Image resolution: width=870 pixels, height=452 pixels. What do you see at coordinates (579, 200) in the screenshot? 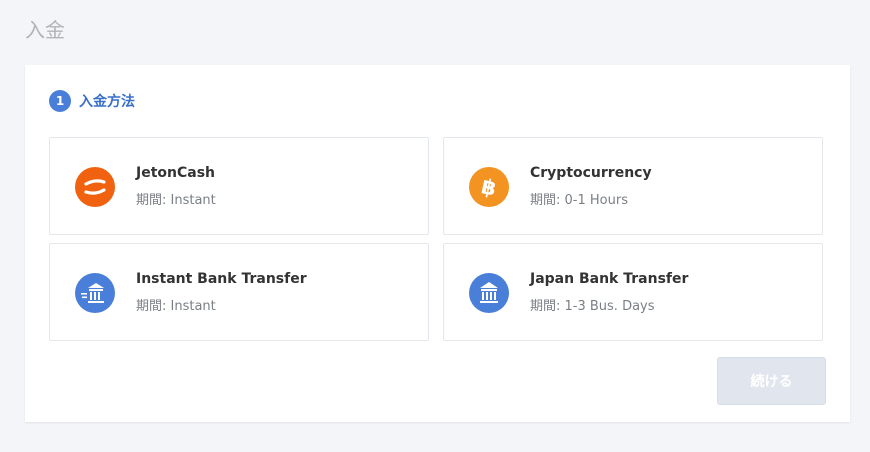
I see `method-period: 期間: 0-1 Hours` at bounding box center [579, 200].